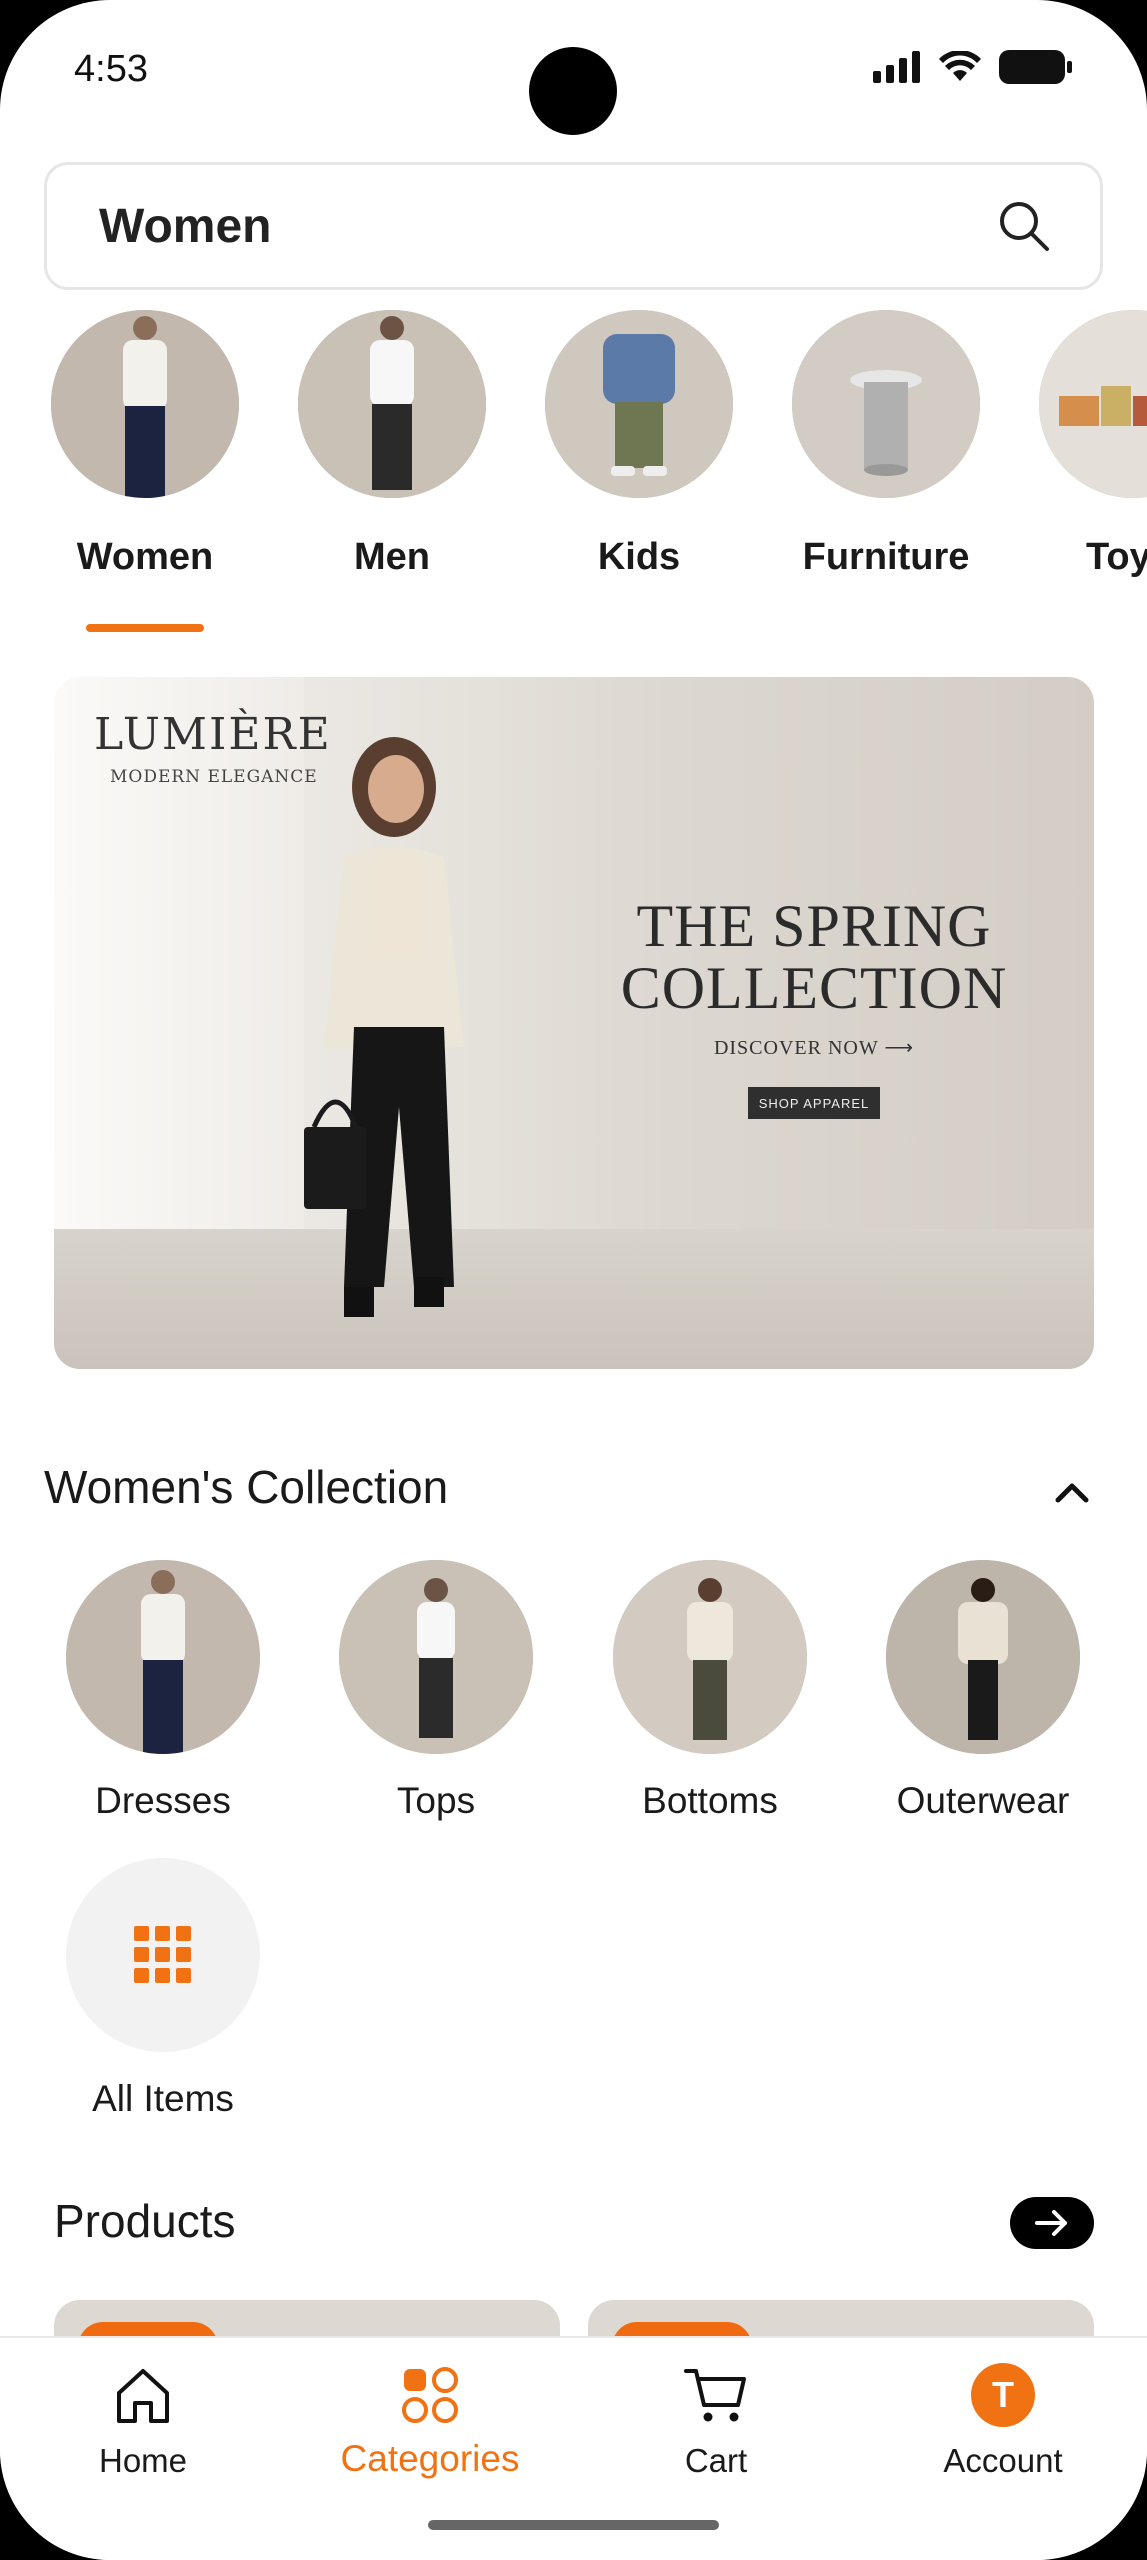 Image resolution: width=1147 pixels, height=2560 pixels. I want to click on category-toy: Toy, so click(1087, 444).